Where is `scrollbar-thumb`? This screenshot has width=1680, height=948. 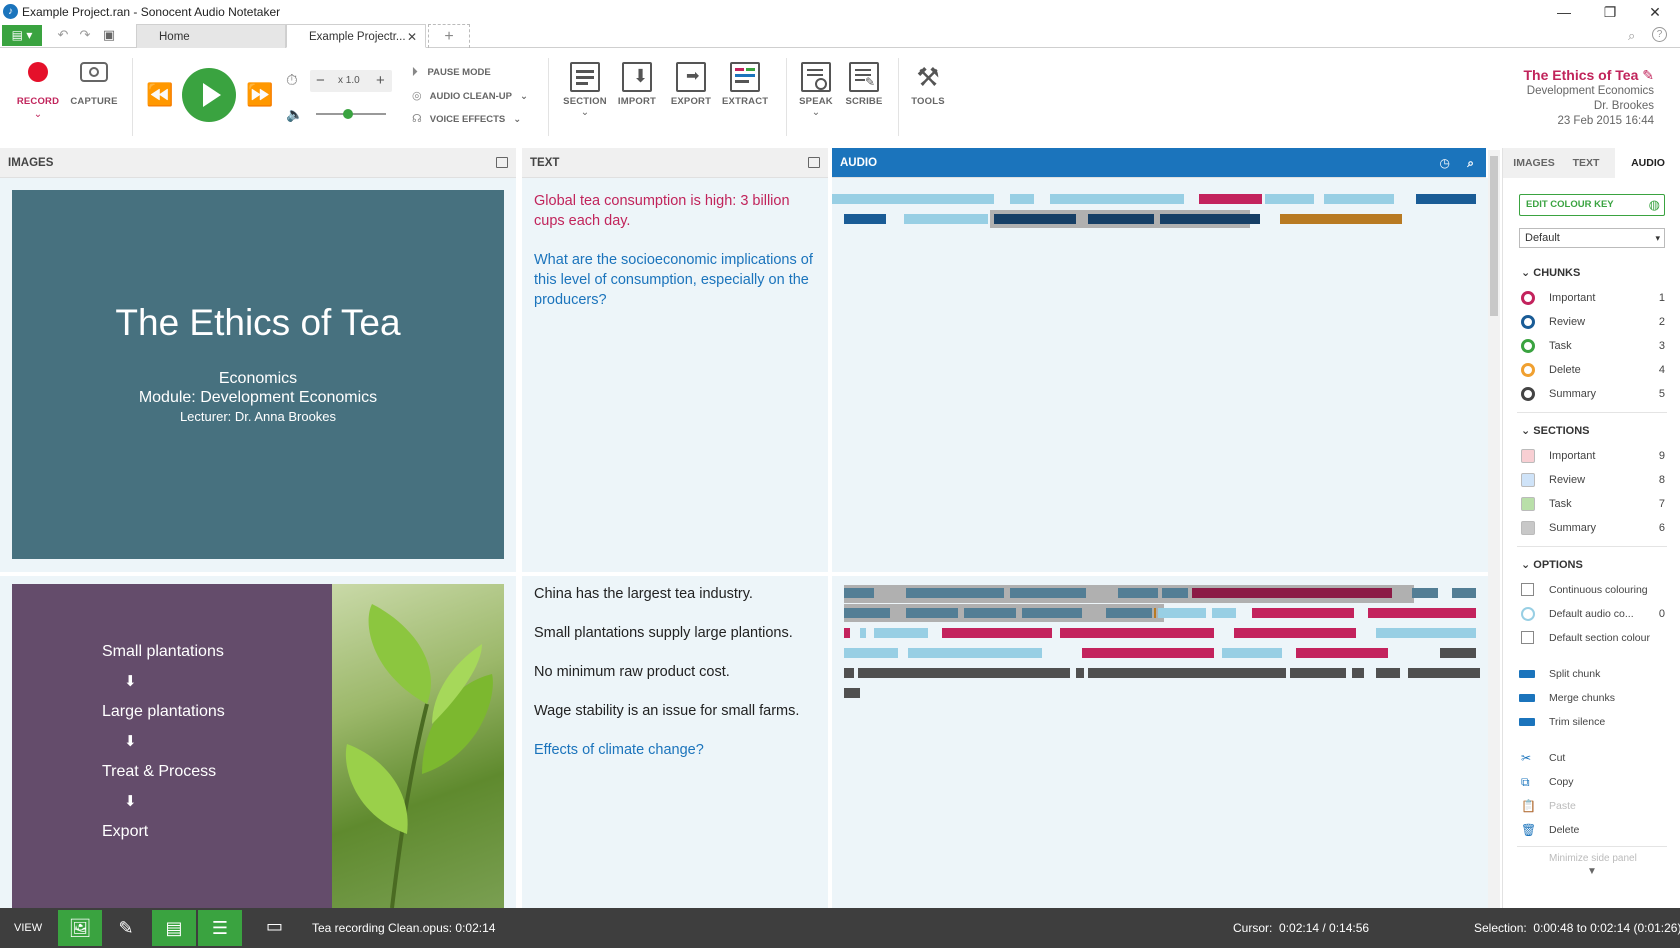
scrollbar-thumb is located at coordinates (1494, 236).